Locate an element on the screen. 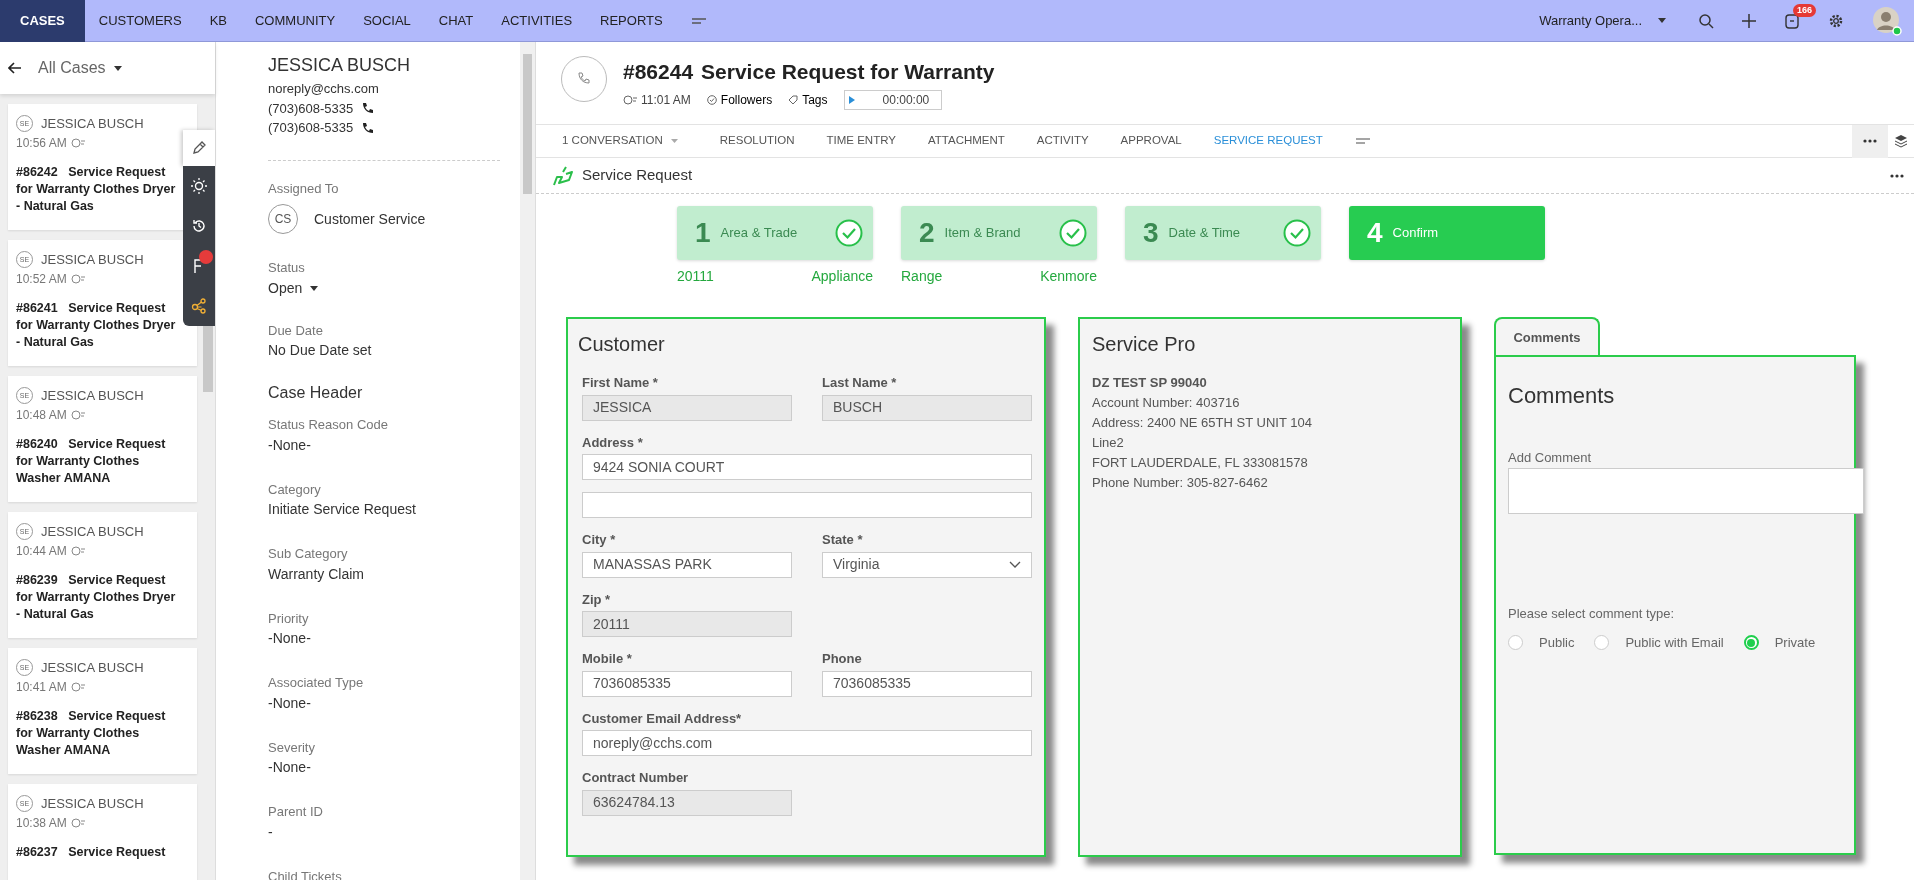  play-icon is located at coordinates (851, 99).